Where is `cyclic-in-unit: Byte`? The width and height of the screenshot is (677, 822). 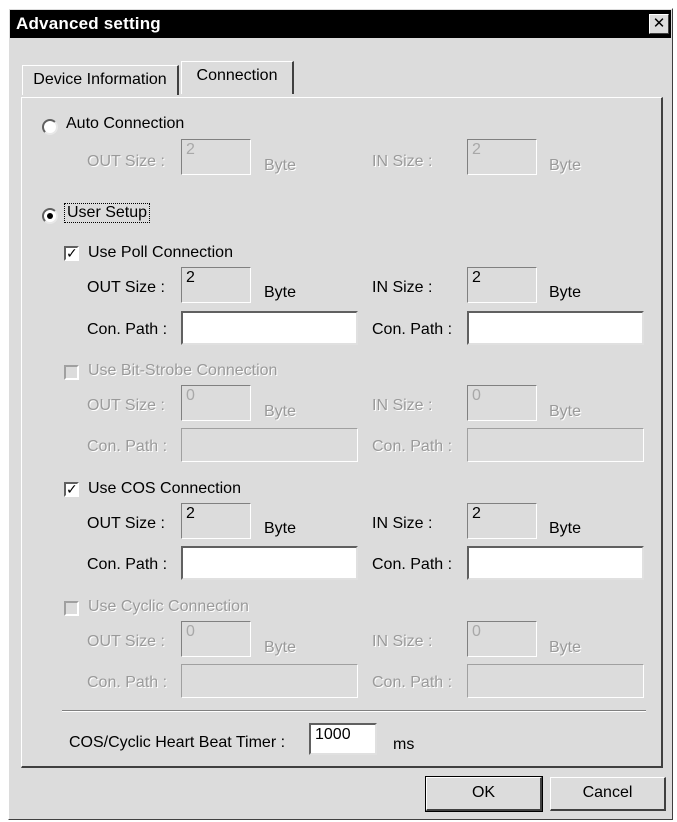 cyclic-in-unit: Byte is located at coordinates (565, 647).